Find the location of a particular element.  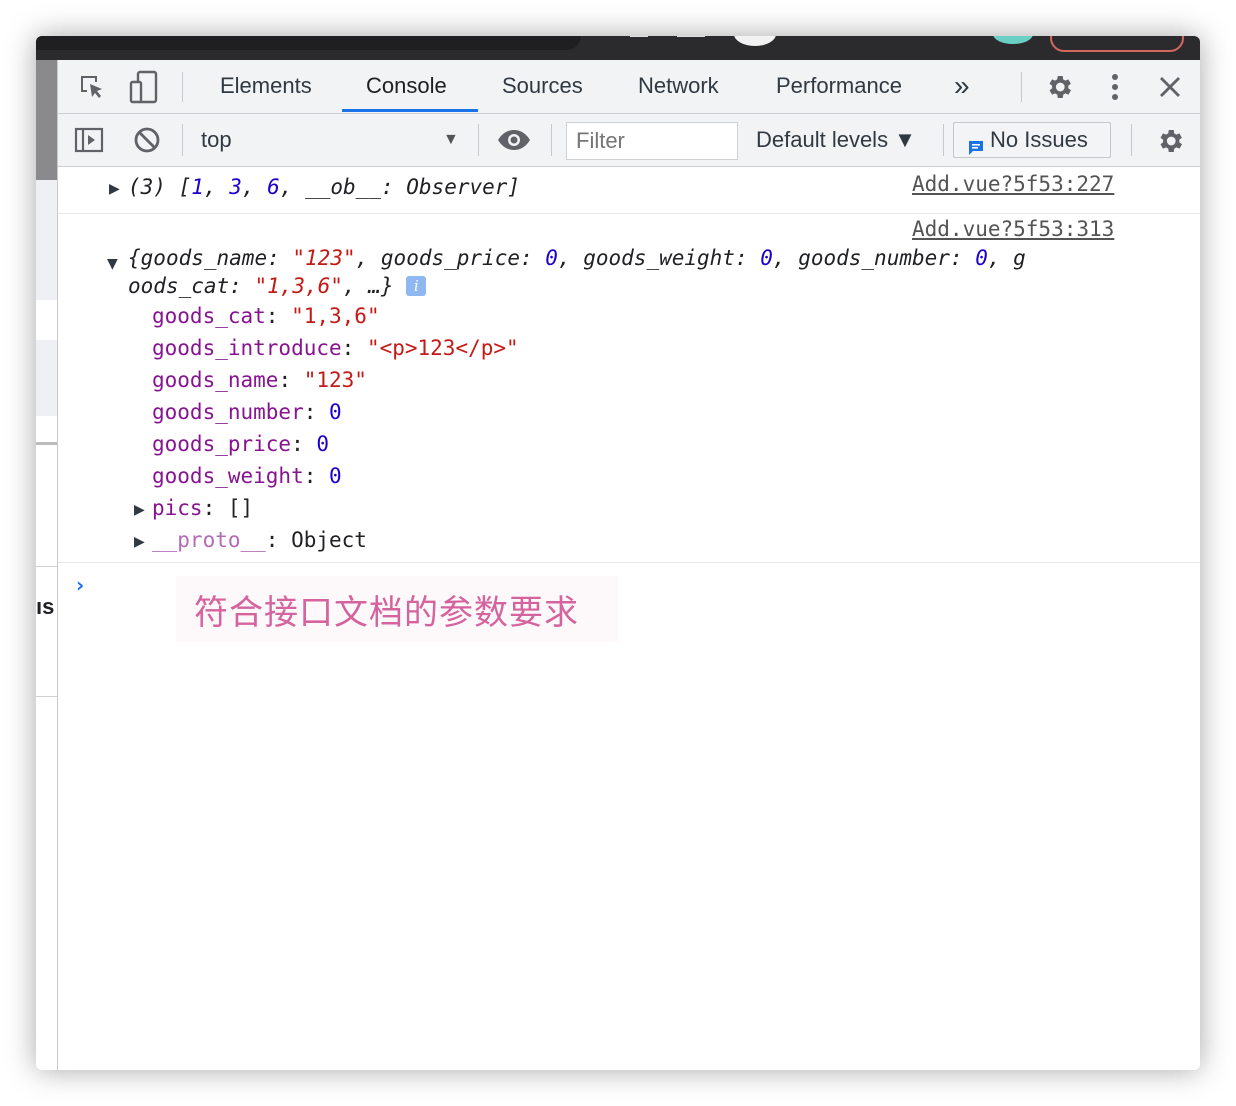

more-options-icon is located at coordinates (1115, 87).